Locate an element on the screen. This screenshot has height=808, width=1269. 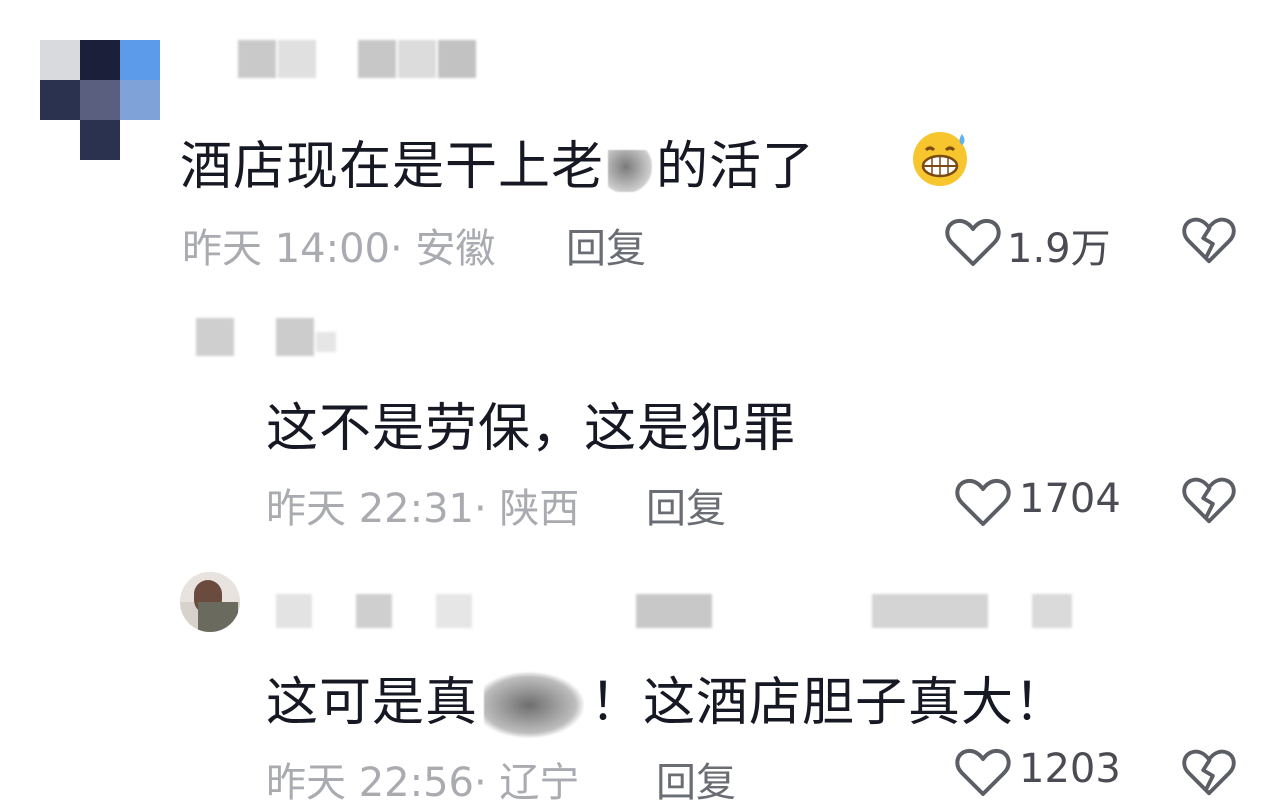
comment-meta: 昨天 14:00· 安徽 is located at coordinates (338, 245).